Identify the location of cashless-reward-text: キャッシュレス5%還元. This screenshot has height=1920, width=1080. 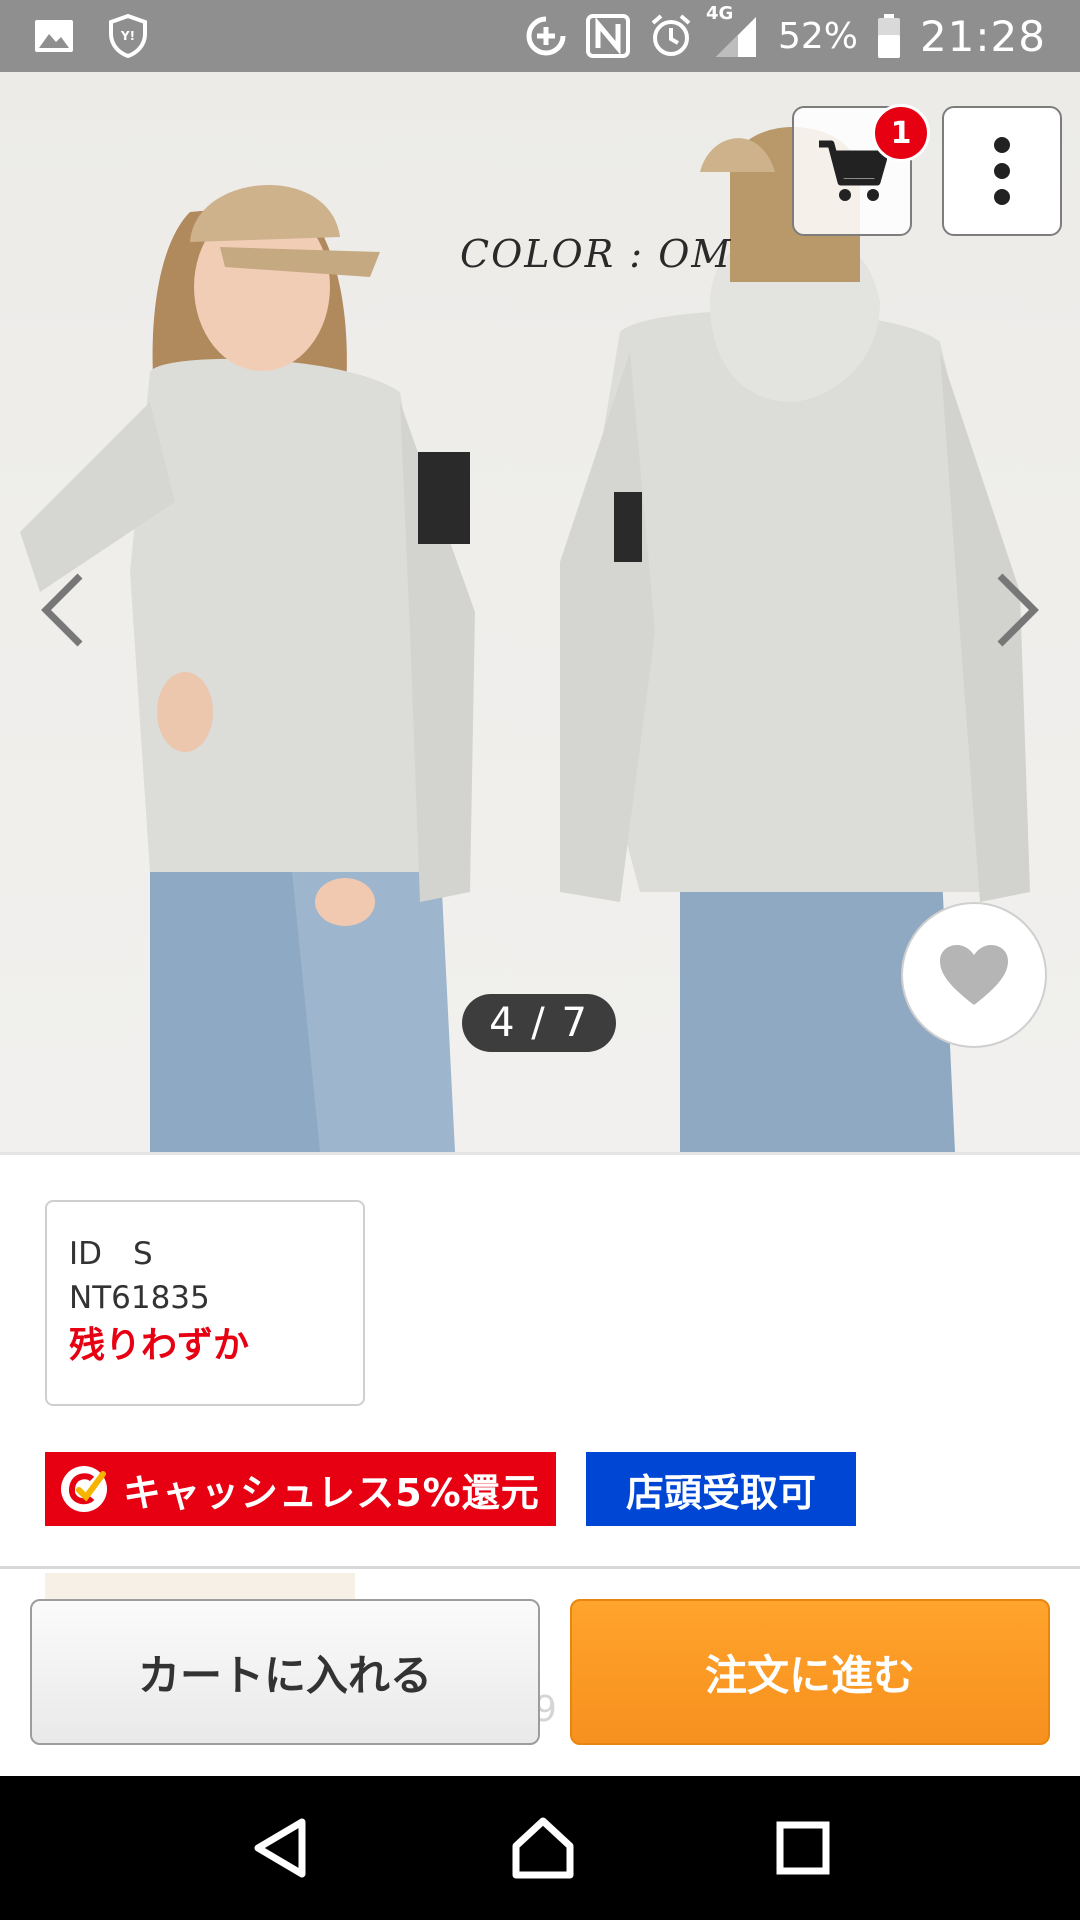
(331, 1492).